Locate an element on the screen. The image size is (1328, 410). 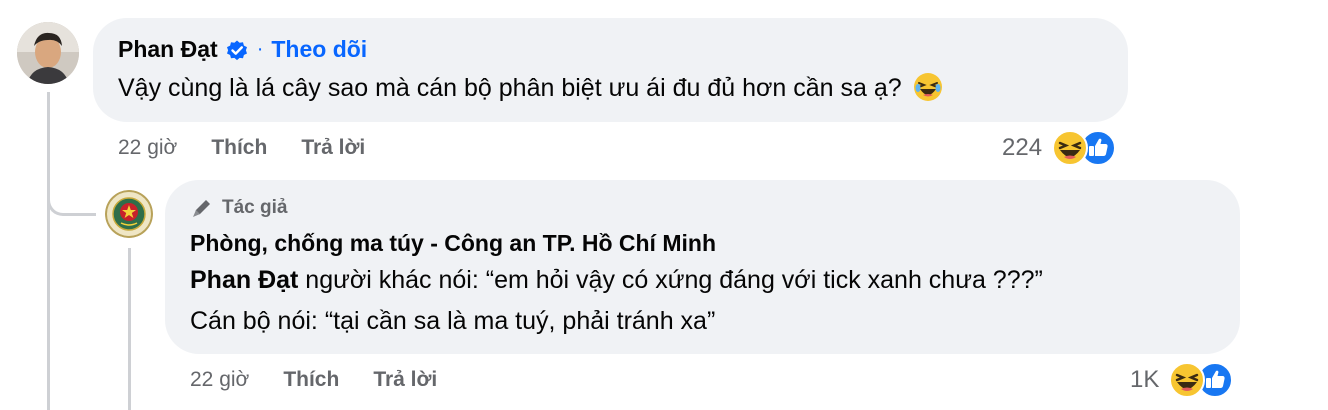
avatar-page-logo is located at coordinates (129, 214).